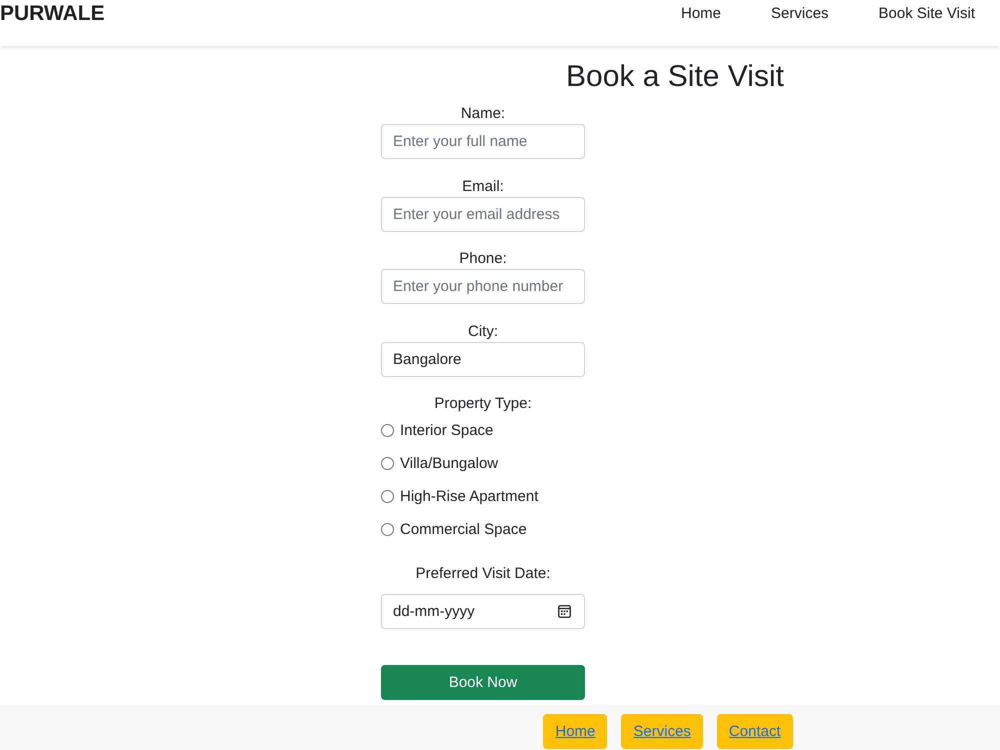  I want to click on book-now-button: Book Now, so click(483, 682).